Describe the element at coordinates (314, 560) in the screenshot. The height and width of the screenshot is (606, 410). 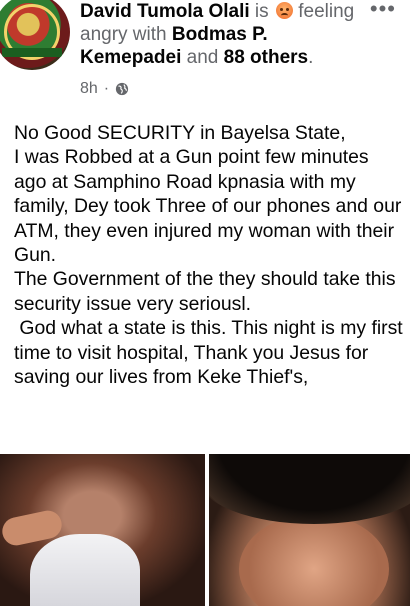
I see `photo-skin-shape` at that location.